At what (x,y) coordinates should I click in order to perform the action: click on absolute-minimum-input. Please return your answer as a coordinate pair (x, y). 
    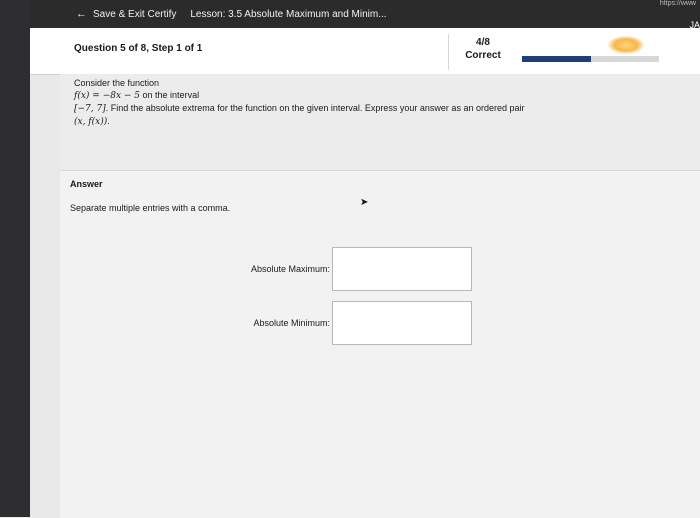
    Looking at the image, I should click on (402, 323).